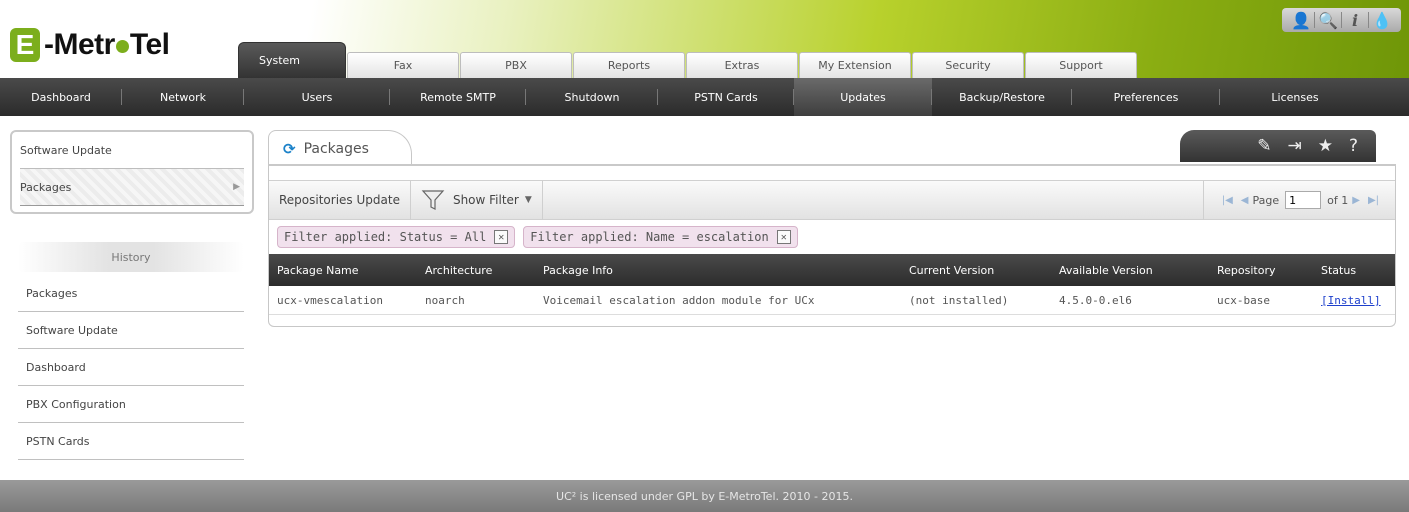 Image resolution: width=1409 pixels, height=512 pixels. What do you see at coordinates (433, 200) in the screenshot?
I see `funnel-icon` at bounding box center [433, 200].